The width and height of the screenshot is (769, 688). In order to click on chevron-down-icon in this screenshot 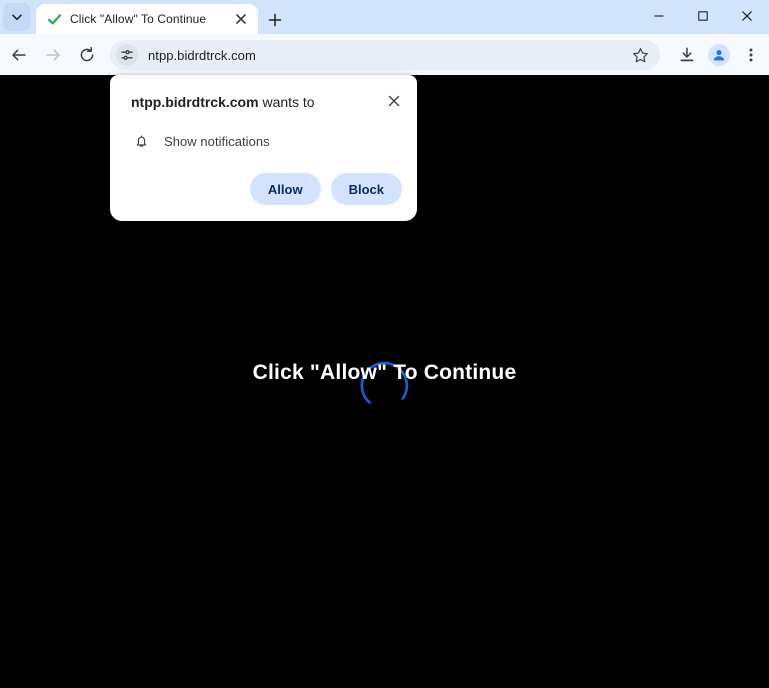, I will do `click(17, 17)`.